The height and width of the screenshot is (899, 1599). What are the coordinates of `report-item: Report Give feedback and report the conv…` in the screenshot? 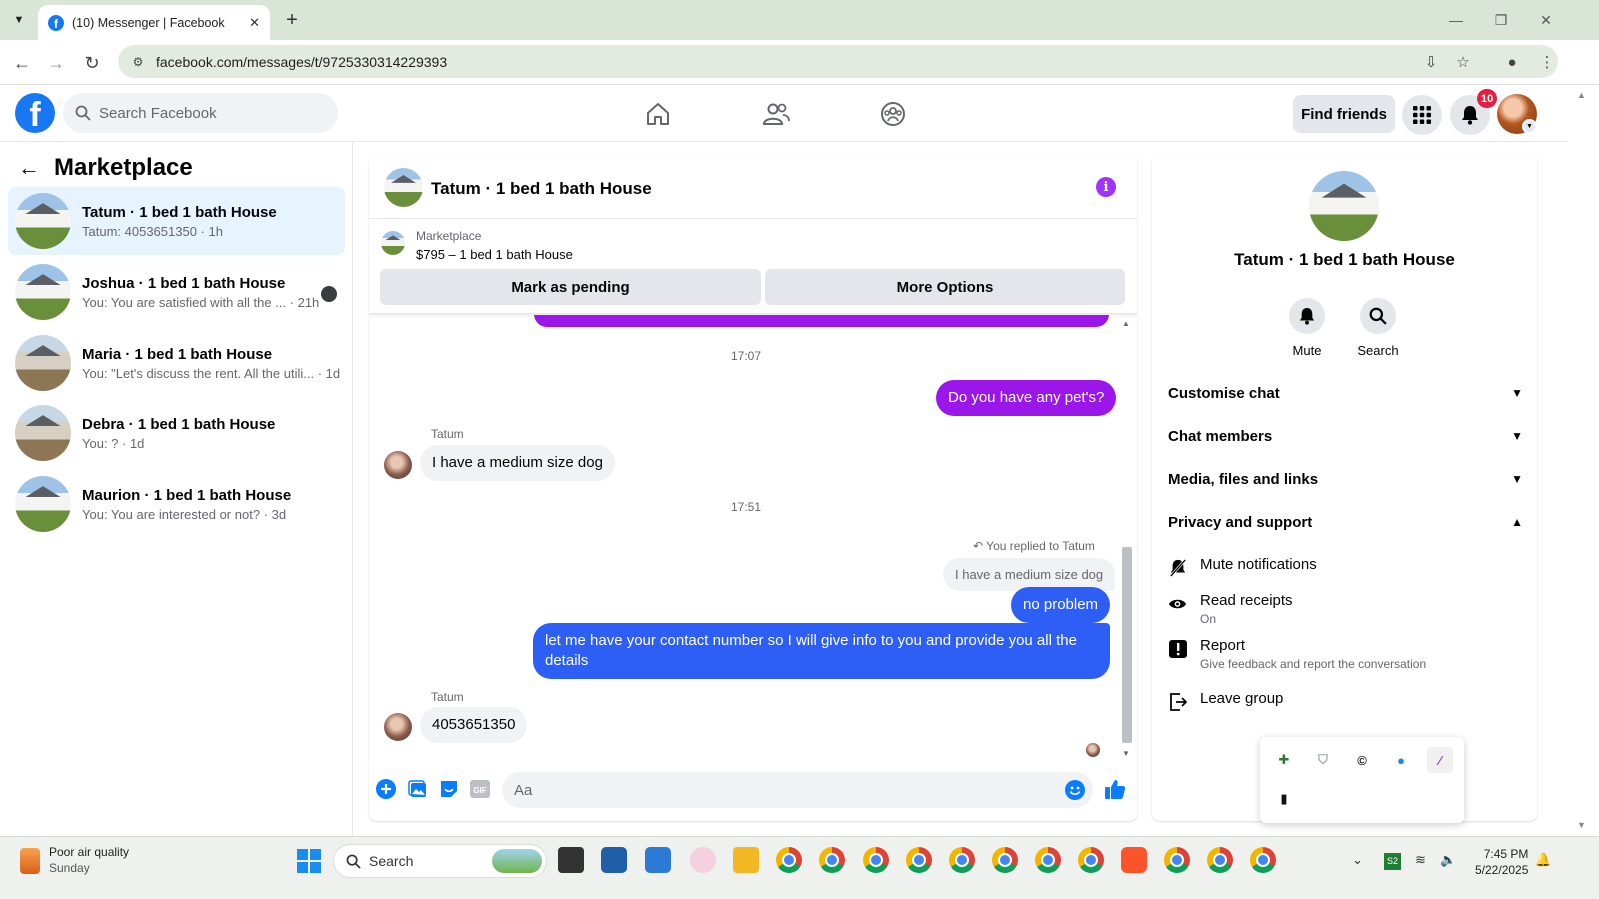 It's located at (1297, 654).